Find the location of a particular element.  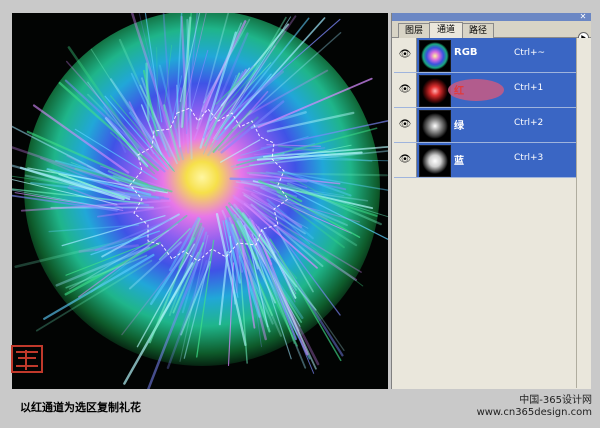

caption-text: 以红通道为选区复制礼花 is located at coordinates (80, 407).